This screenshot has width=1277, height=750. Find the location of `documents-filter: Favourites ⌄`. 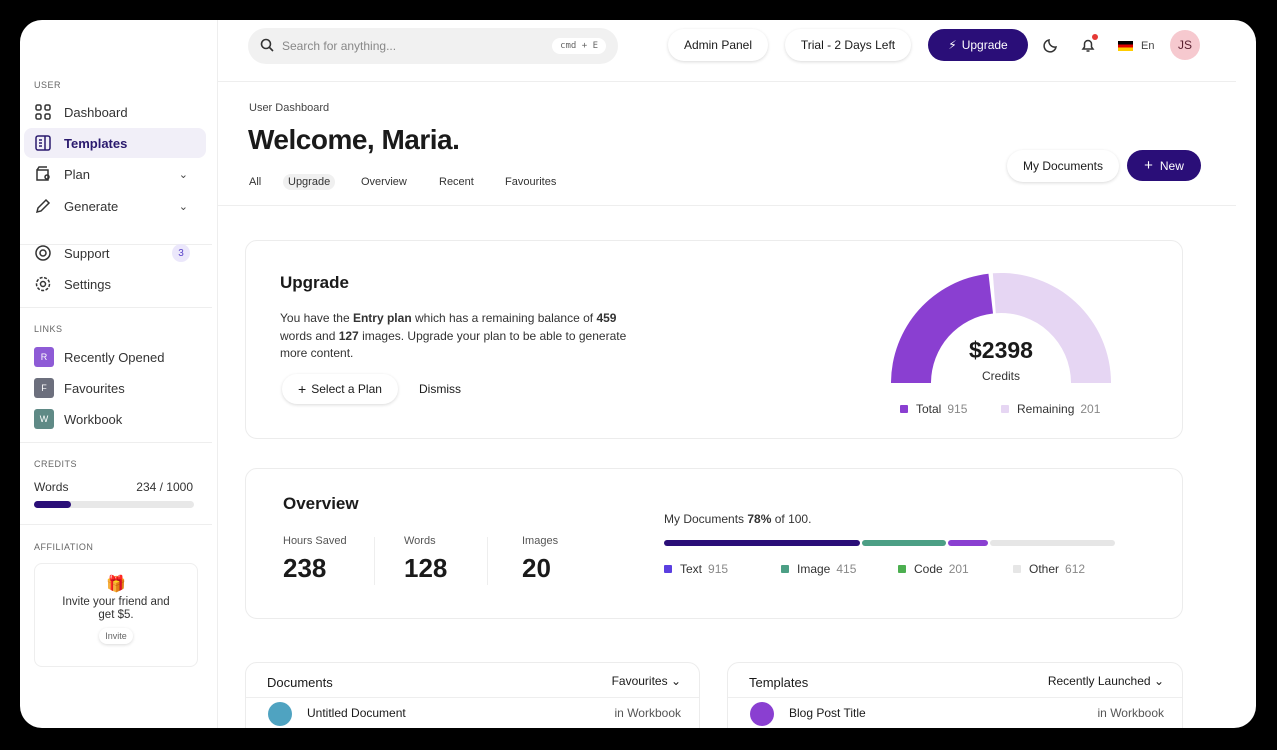

documents-filter: Favourites ⌄ is located at coordinates (646, 681).